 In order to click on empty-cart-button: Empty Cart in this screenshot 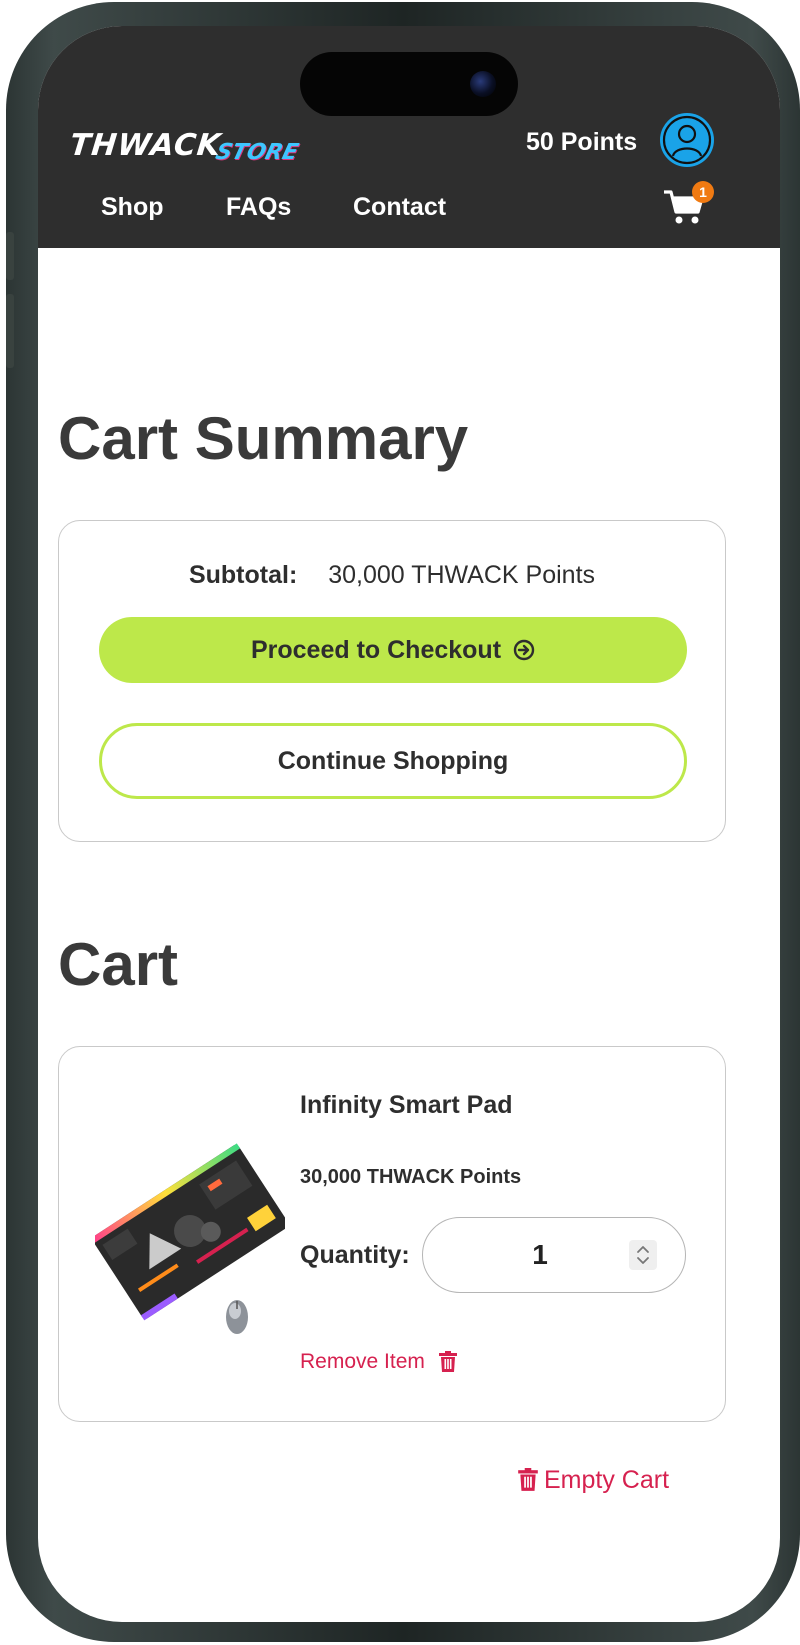, I will do `click(593, 1480)`.